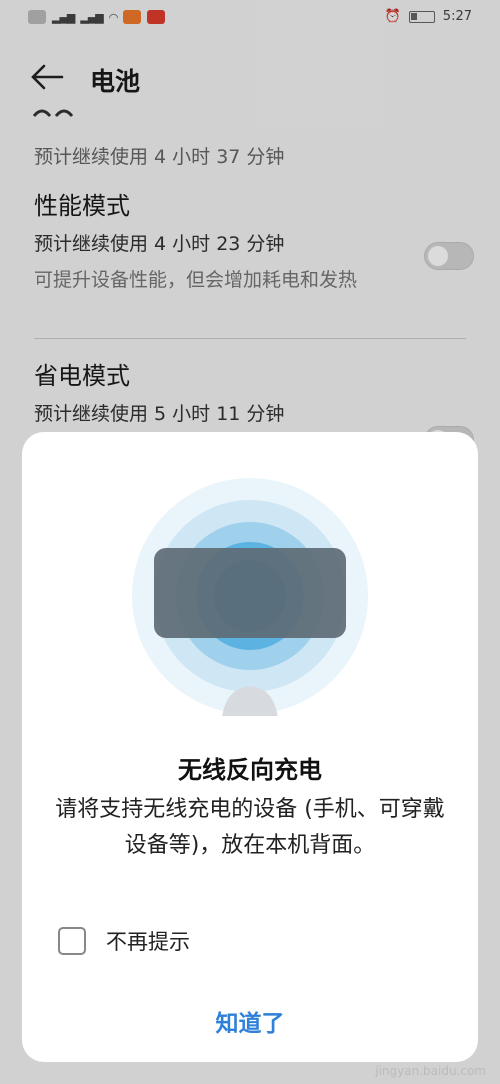  Describe the element at coordinates (250, 827) in the screenshot. I see `dialog-message: 请将支持无线充电的设备 (手机、可穿戴设备等)，放在本机背面。` at that location.